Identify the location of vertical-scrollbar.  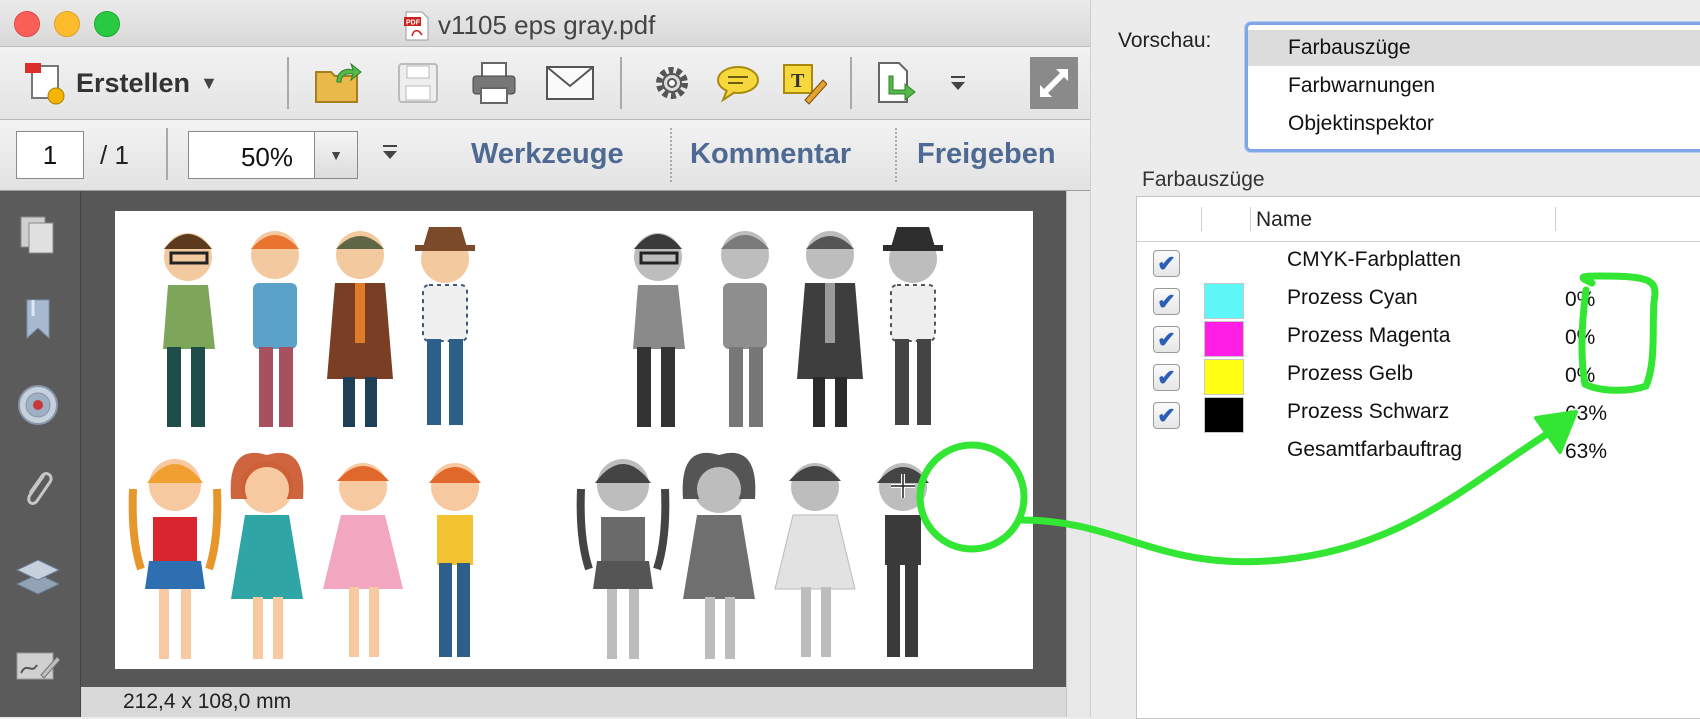
(1078, 454).